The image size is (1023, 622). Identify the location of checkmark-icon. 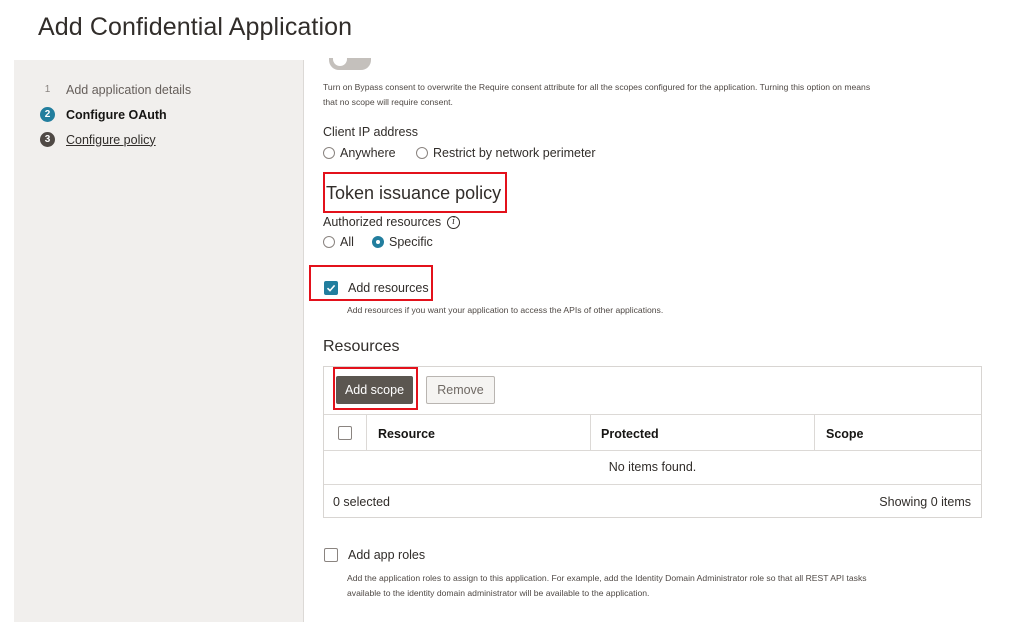
(331, 288).